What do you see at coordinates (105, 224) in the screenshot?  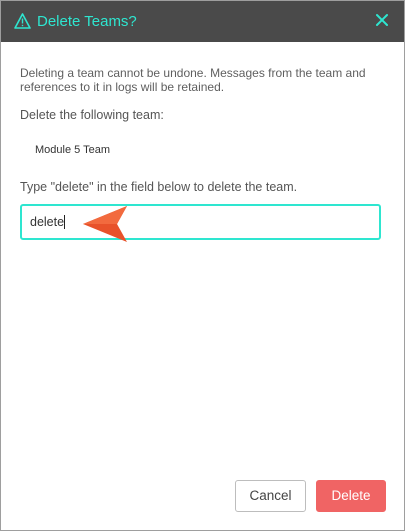 I see `pointer-arrow-icon` at bounding box center [105, 224].